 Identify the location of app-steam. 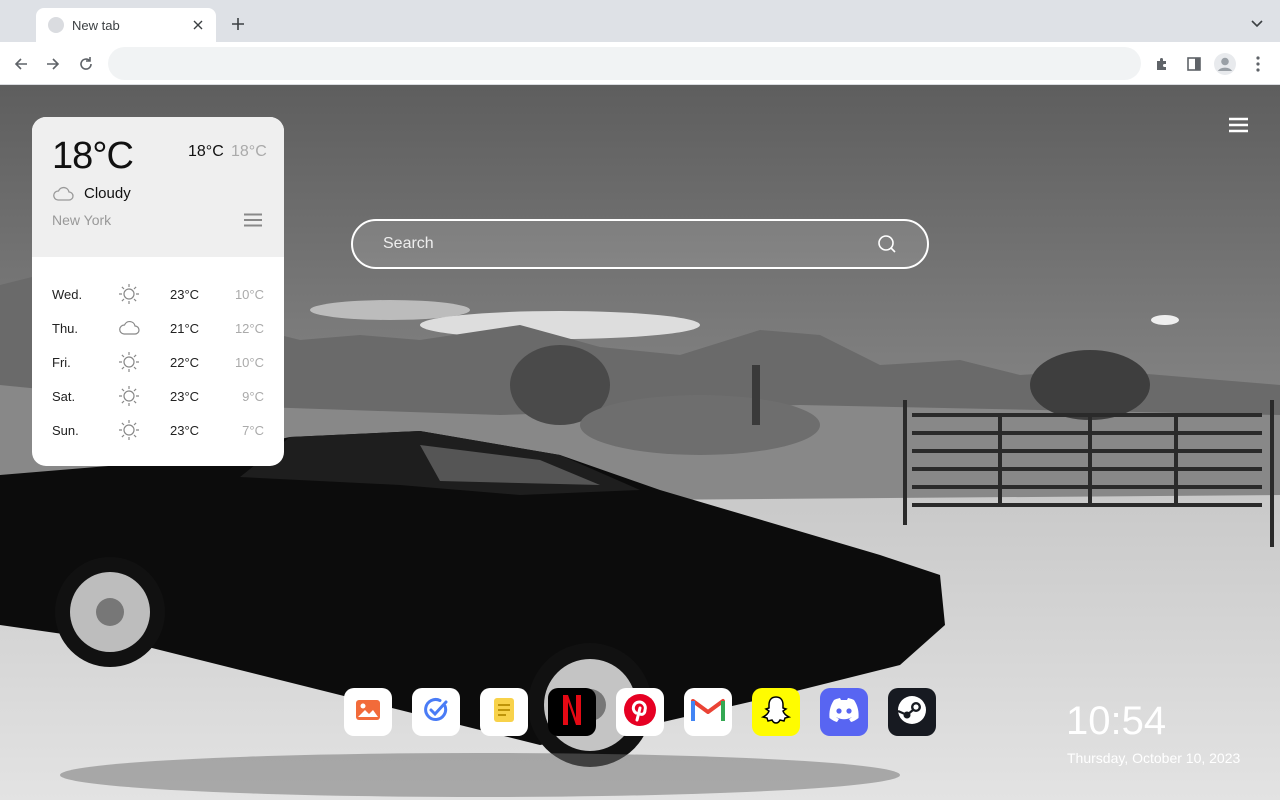
(912, 712).